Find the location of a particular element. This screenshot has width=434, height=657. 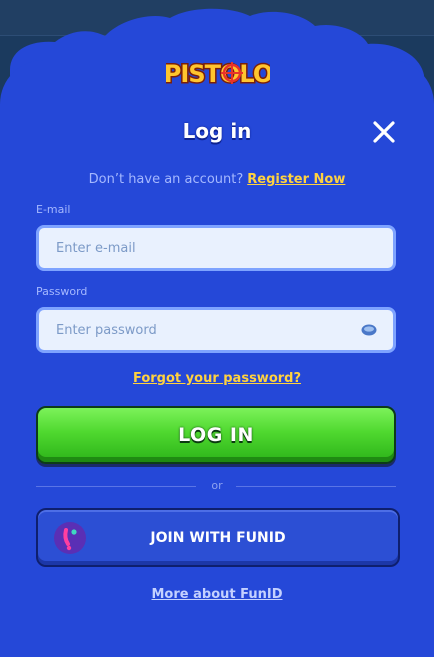

funid-button-label: JOIN WITH FUNID is located at coordinates (218, 538).